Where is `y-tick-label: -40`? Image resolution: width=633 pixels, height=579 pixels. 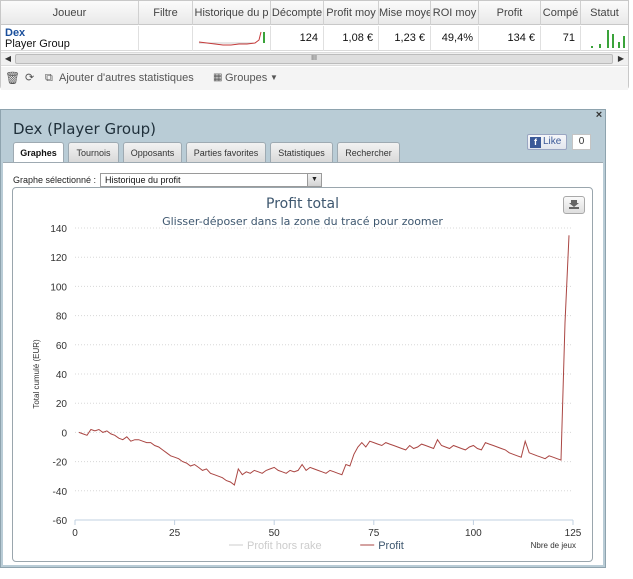 y-tick-label: -40 is located at coordinates (60, 492).